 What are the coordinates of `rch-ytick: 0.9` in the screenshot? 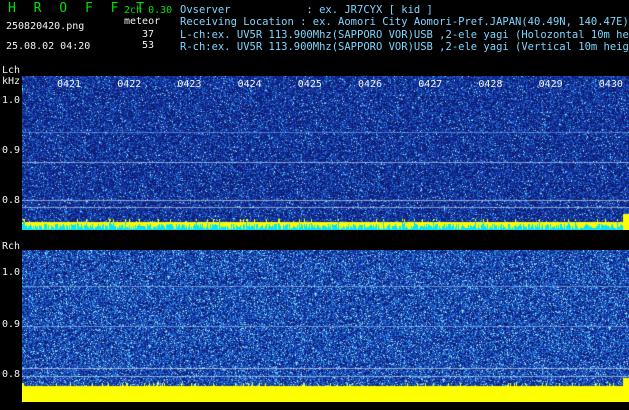 It's located at (11, 324).